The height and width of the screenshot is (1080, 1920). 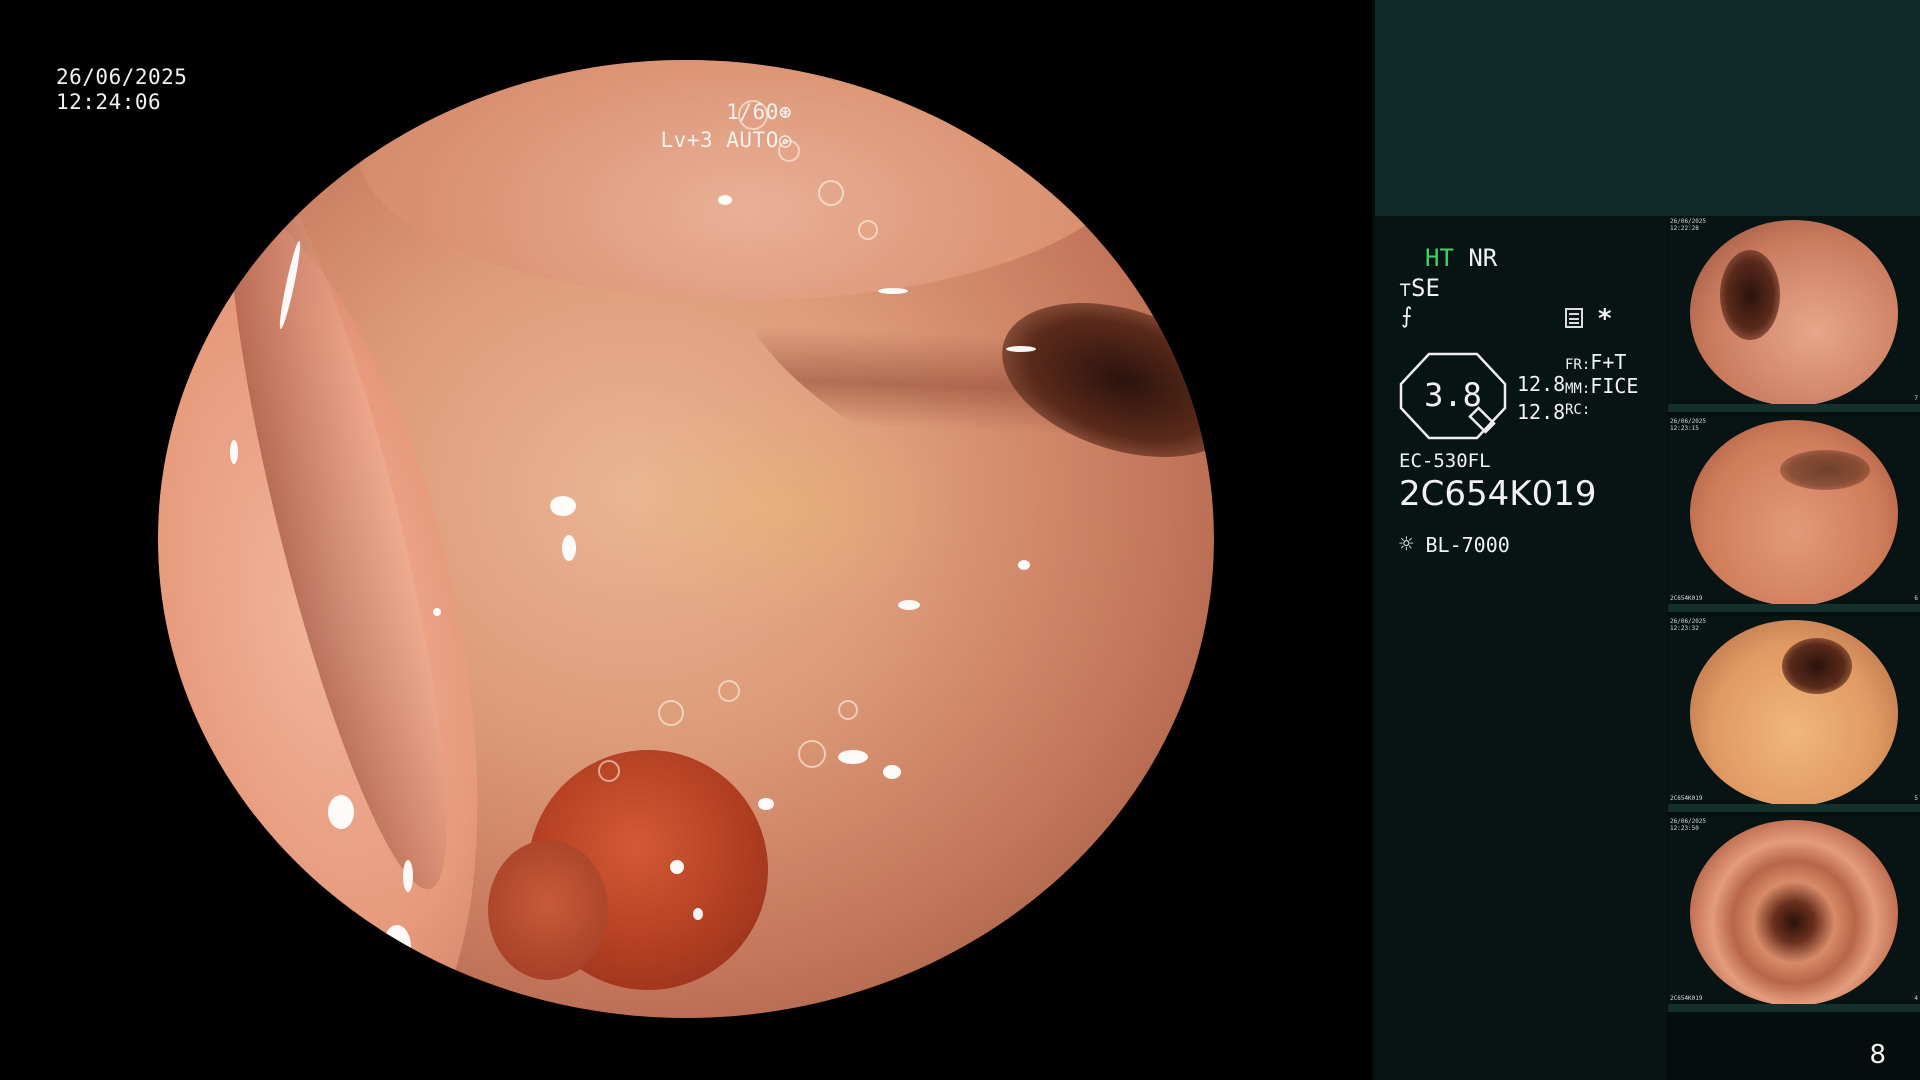 What do you see at coordinates (1445, 461) in the screenshot?
I see `scope-model: EC-530FL` at bounding box center [1445, 461].